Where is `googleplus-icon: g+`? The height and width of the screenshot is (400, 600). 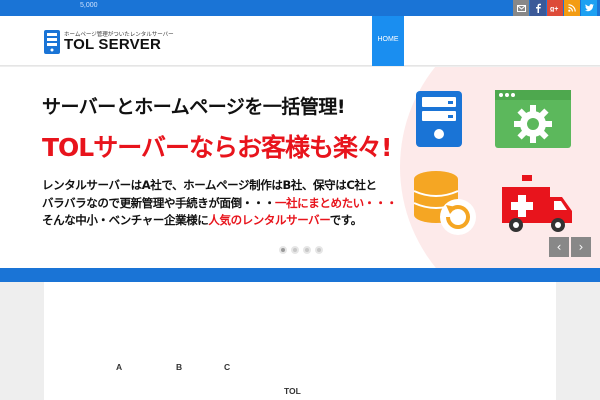 googleplus-icon: g+ is located at coordinates (555, 8).